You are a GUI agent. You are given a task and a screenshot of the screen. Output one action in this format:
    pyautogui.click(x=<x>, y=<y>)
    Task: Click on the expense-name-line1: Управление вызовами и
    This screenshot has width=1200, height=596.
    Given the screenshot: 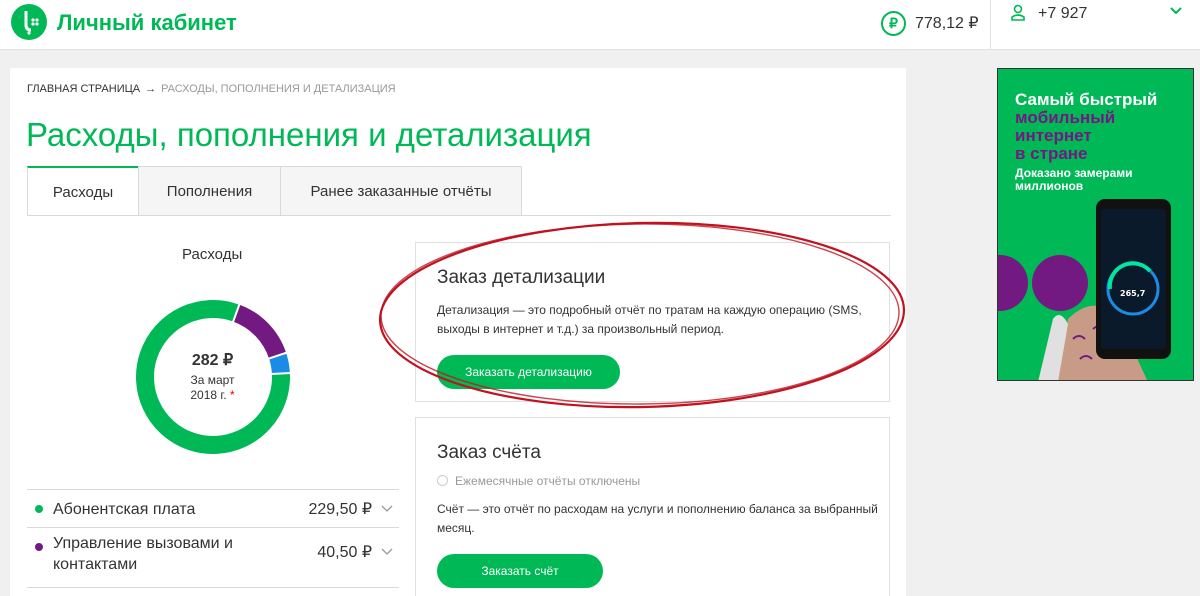 What is the action you would take?
    pyautogui.click(x=143, y=543)
    